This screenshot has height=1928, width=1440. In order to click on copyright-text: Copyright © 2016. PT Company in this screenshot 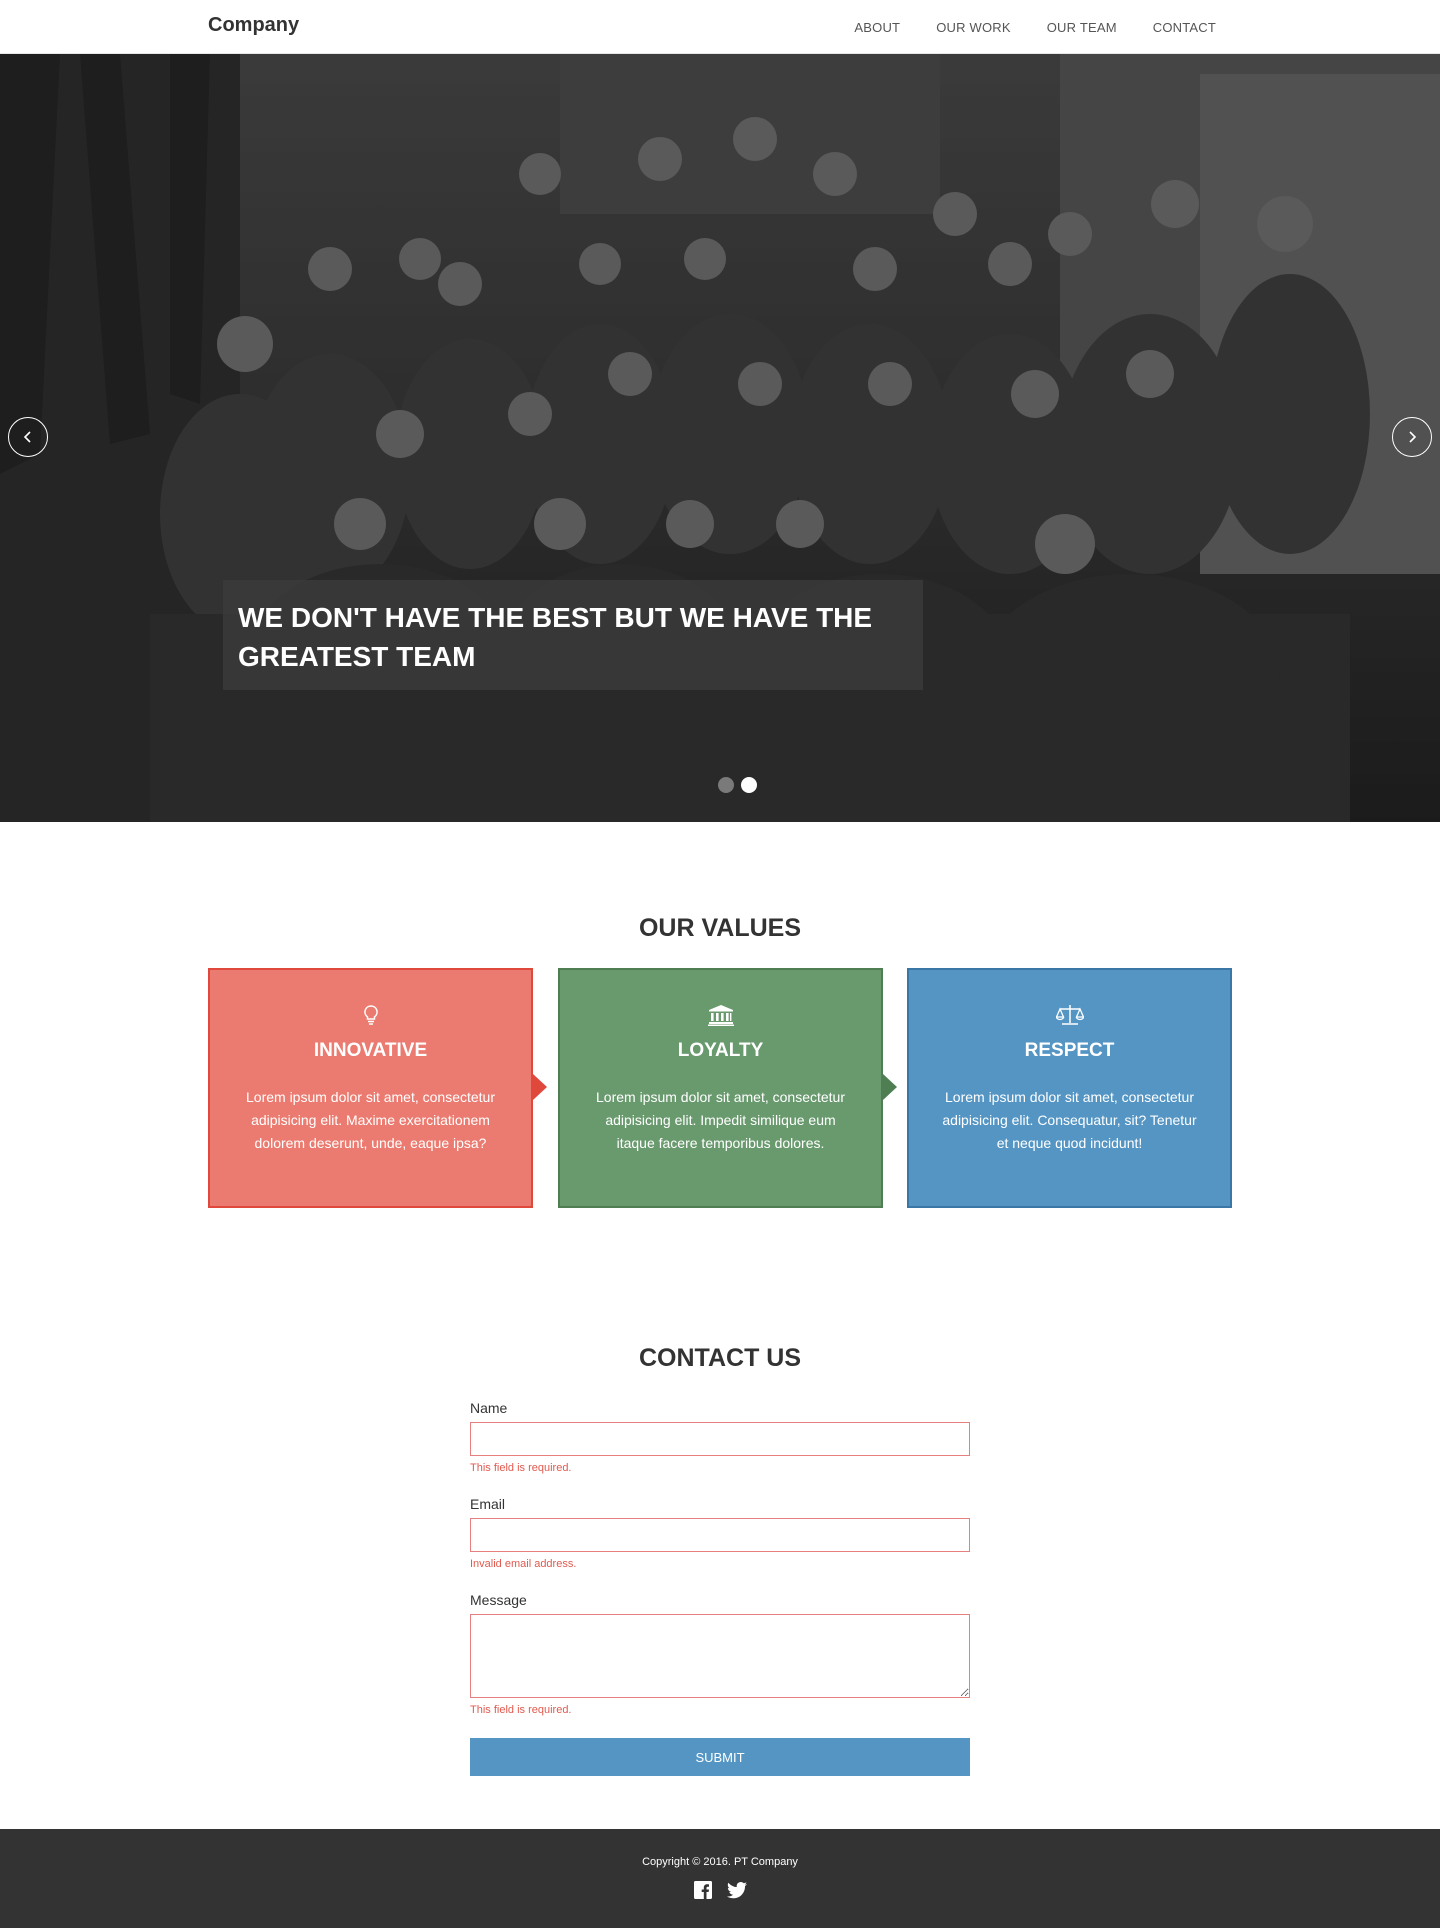, I will do `click(720, 1862)`.